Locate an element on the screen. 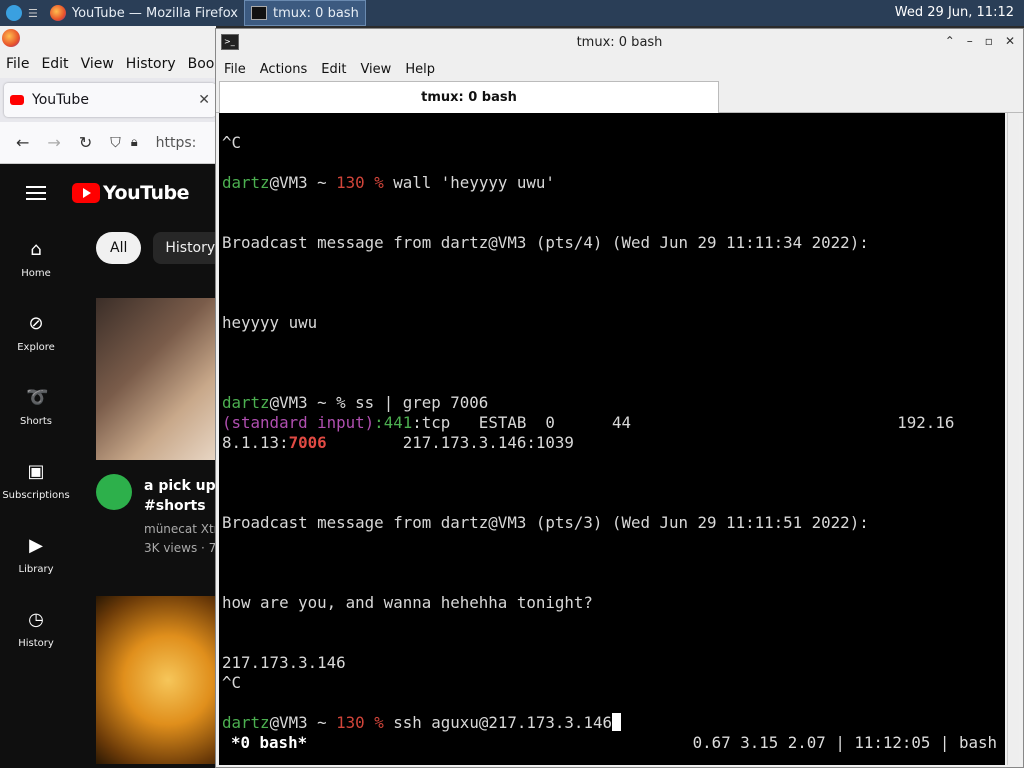 Image resolution: width=1024 pixels, height=768 pixels. menu-actions: Actions is located at coordinates (284, 69).